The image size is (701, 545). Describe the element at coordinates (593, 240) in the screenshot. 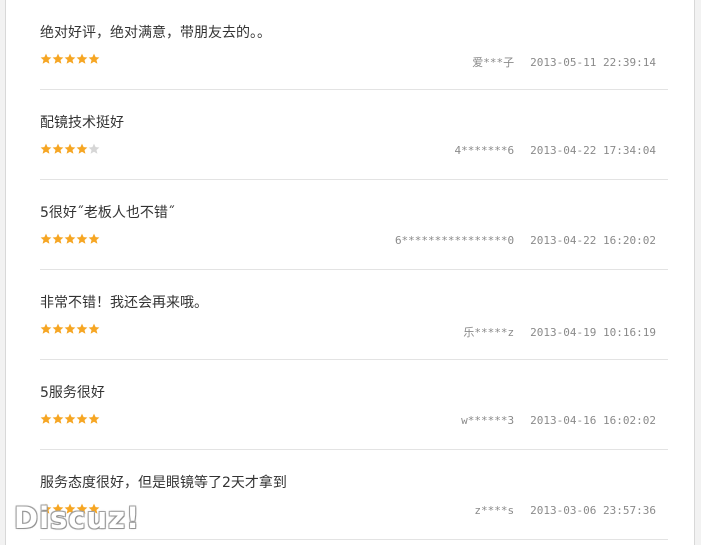

I see `review-time: 2013-04-22 16:20:02` at that location.